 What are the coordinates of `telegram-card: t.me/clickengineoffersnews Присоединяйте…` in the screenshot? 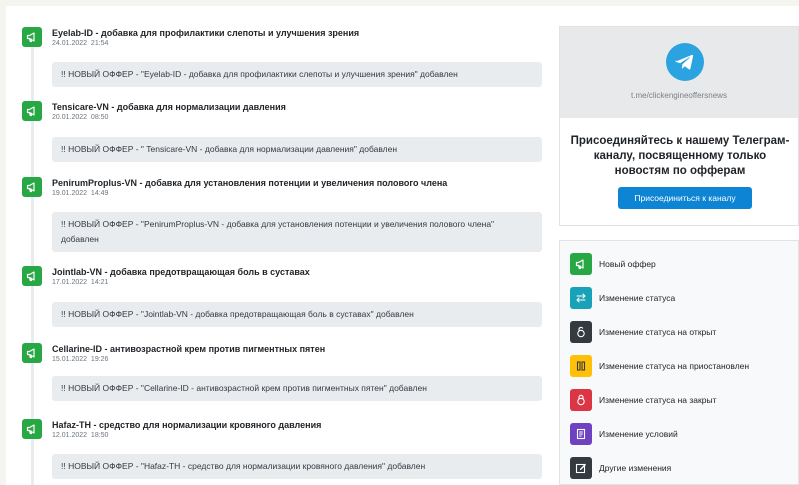 It's located at (679, 126).